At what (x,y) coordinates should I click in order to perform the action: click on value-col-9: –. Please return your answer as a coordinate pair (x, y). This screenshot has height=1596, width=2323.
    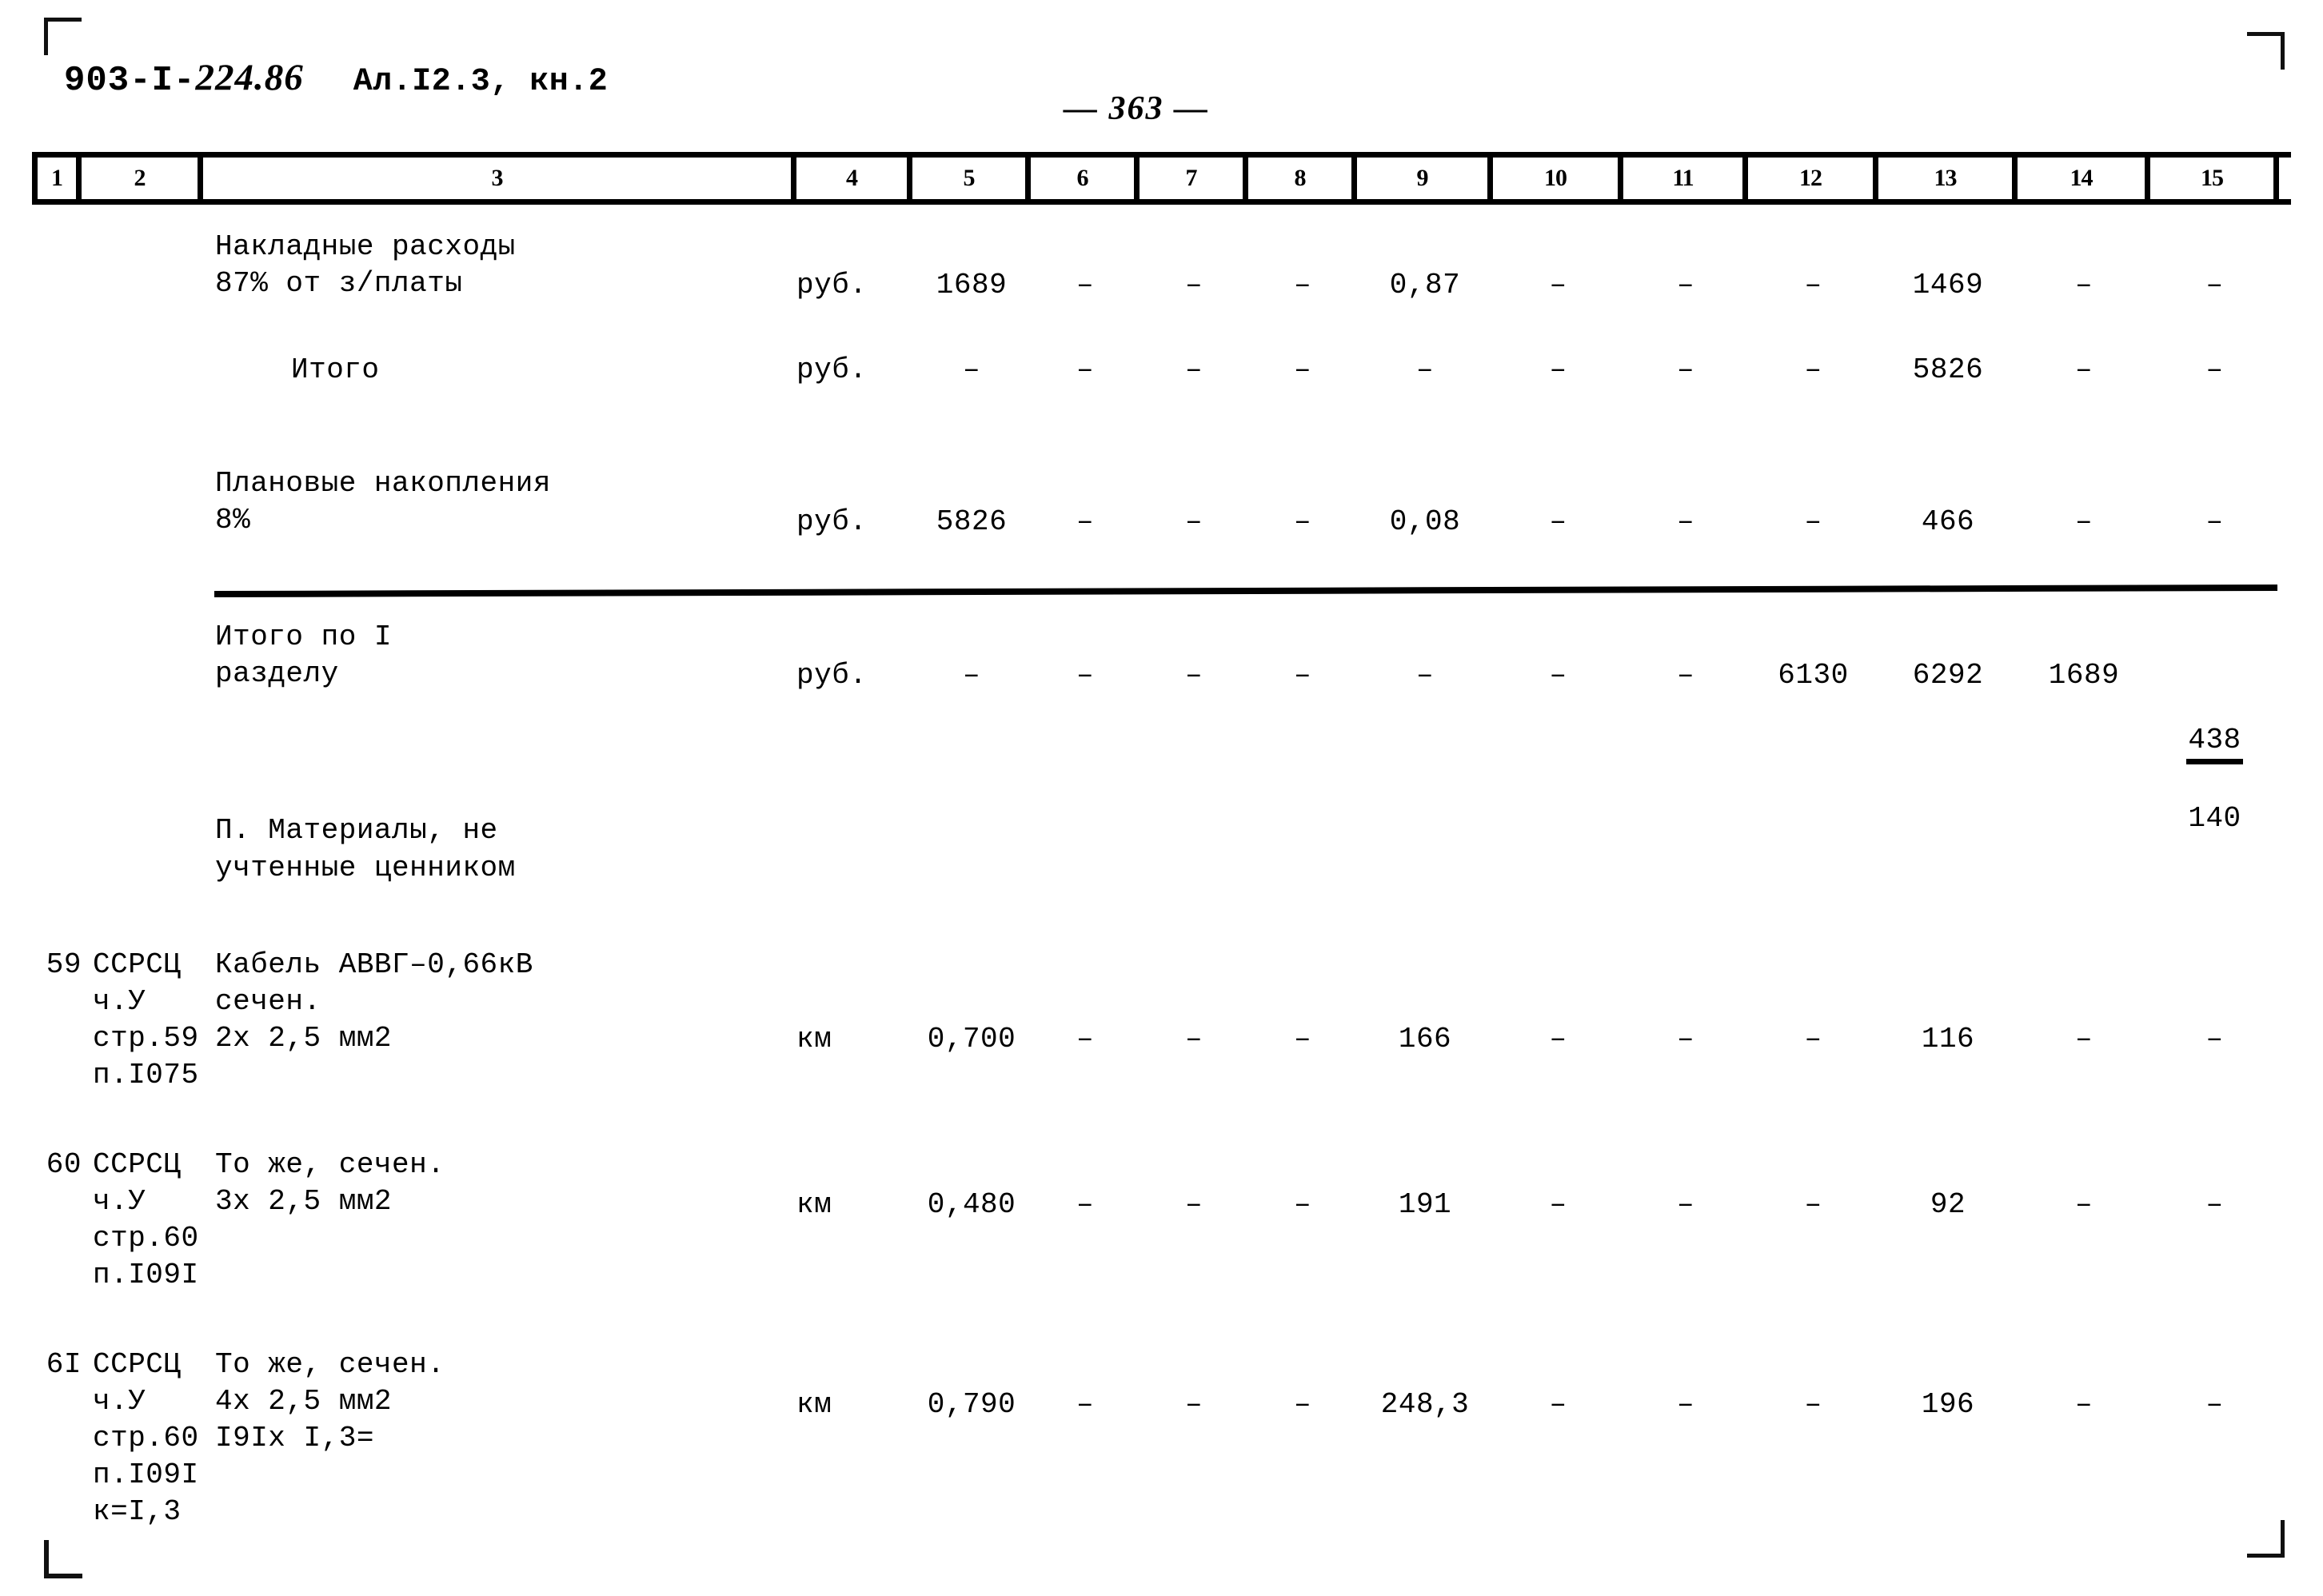
    Looking at the image, I should click on (1425, 675).